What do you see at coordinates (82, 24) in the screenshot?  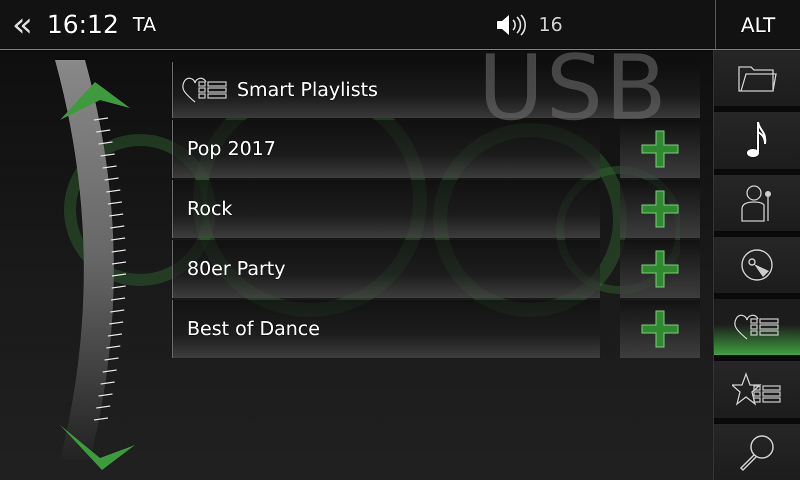 I see `clock-time: 16:12` at bounding box center [82, 24].